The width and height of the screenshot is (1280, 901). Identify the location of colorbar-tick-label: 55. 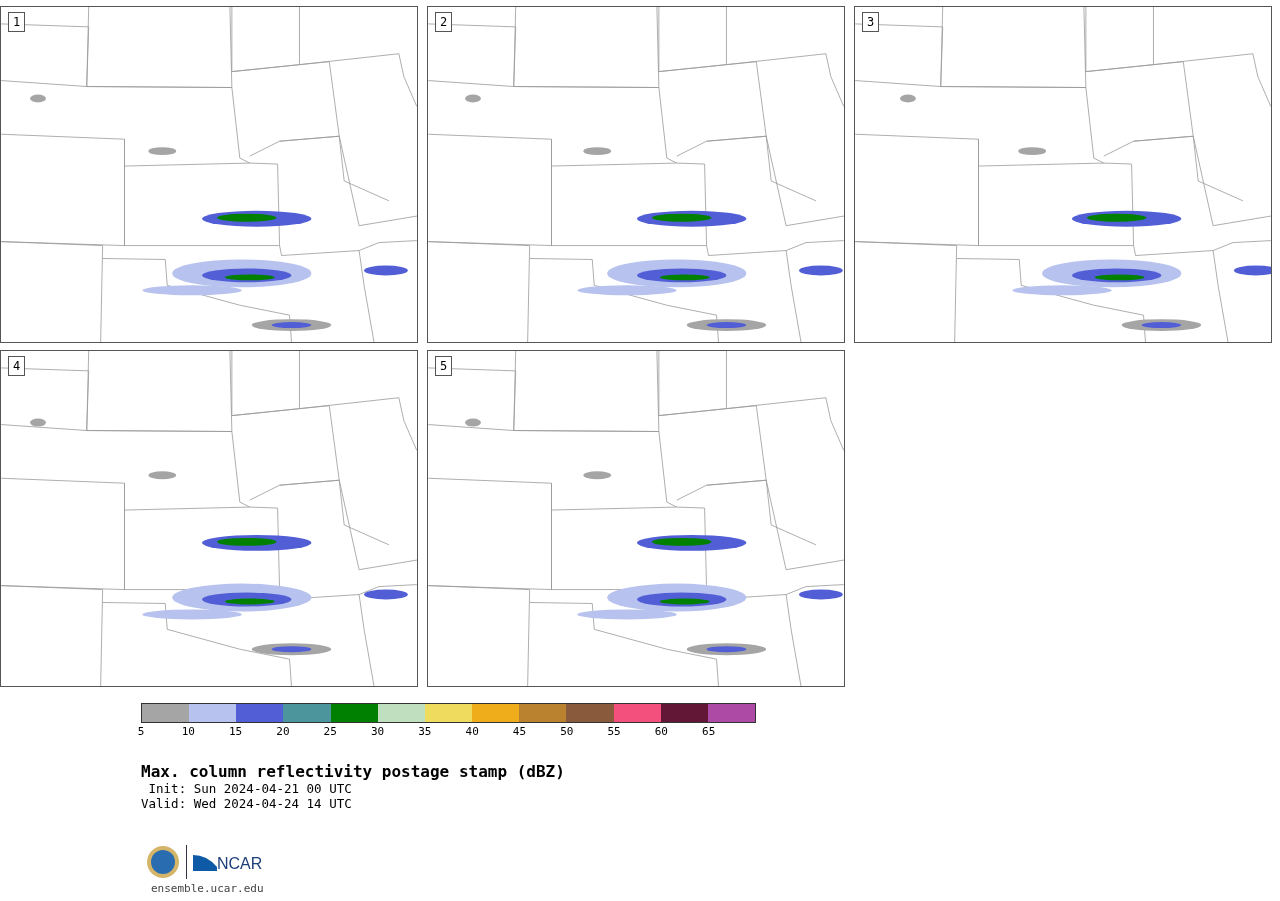
(614, 732).